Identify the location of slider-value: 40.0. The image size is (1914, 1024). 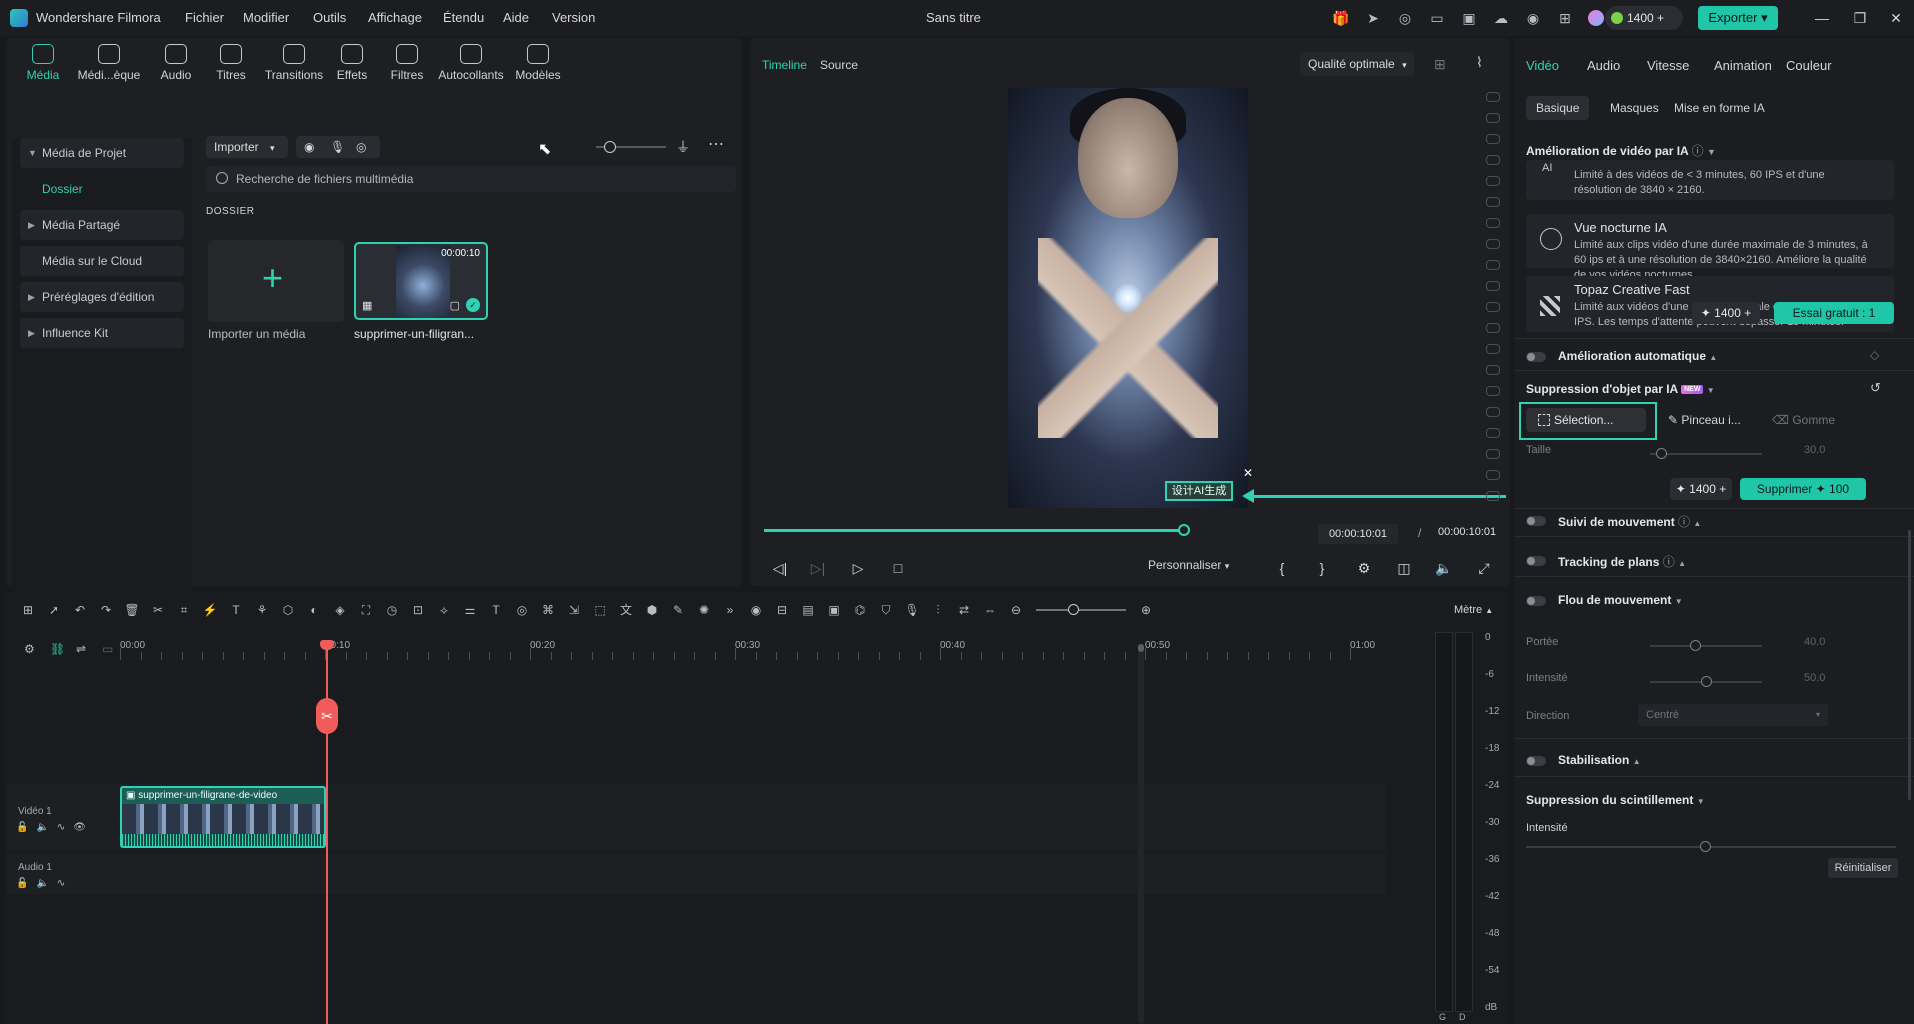
(1814, 642).